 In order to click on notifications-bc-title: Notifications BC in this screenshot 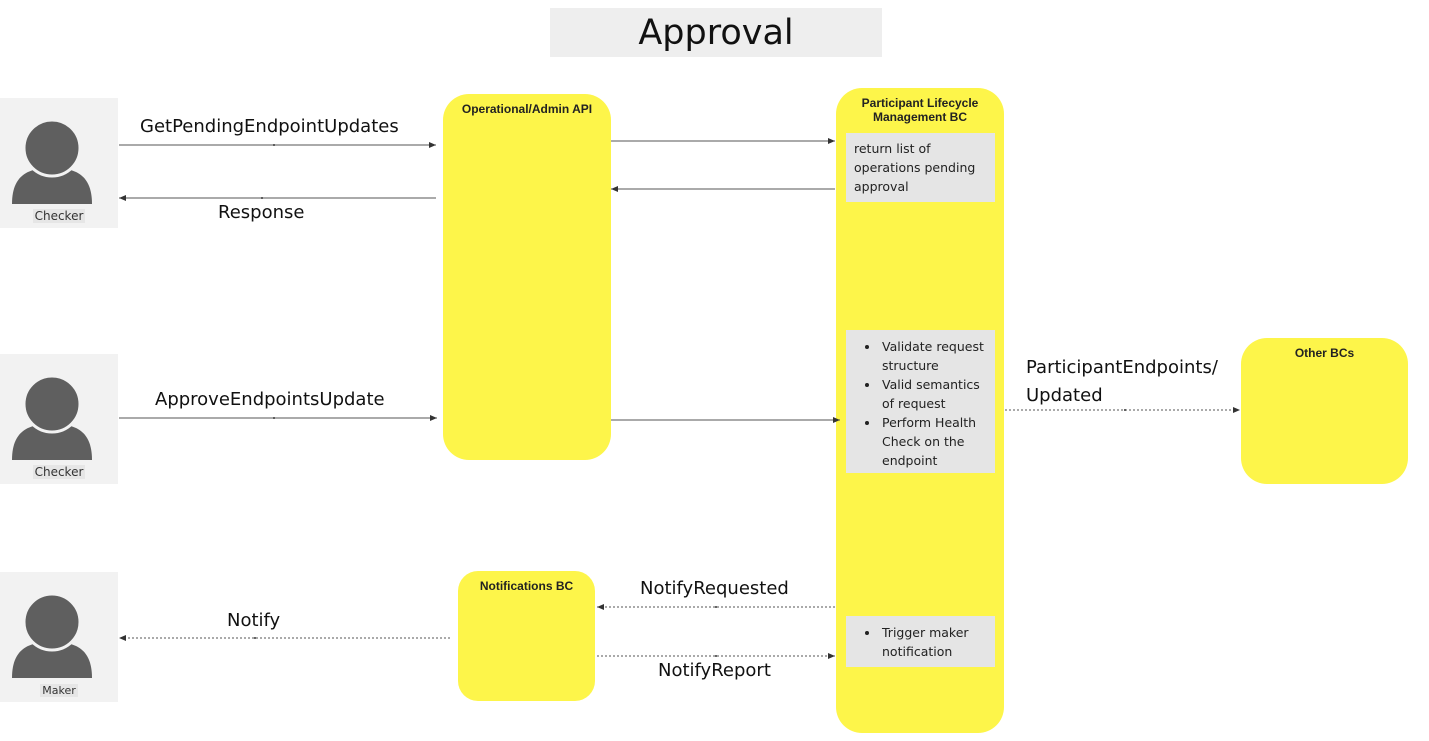, I will do `click(526, 586)`.